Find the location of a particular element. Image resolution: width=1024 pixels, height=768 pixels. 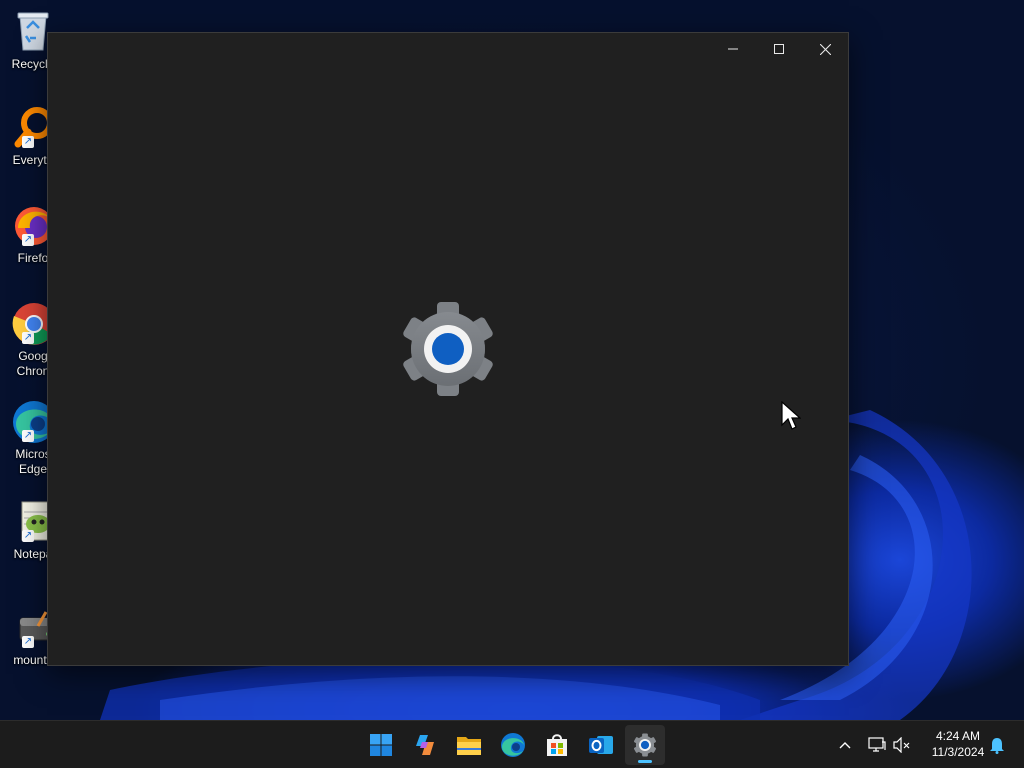

taskbar-outlook is located at coordinates (601, 745).